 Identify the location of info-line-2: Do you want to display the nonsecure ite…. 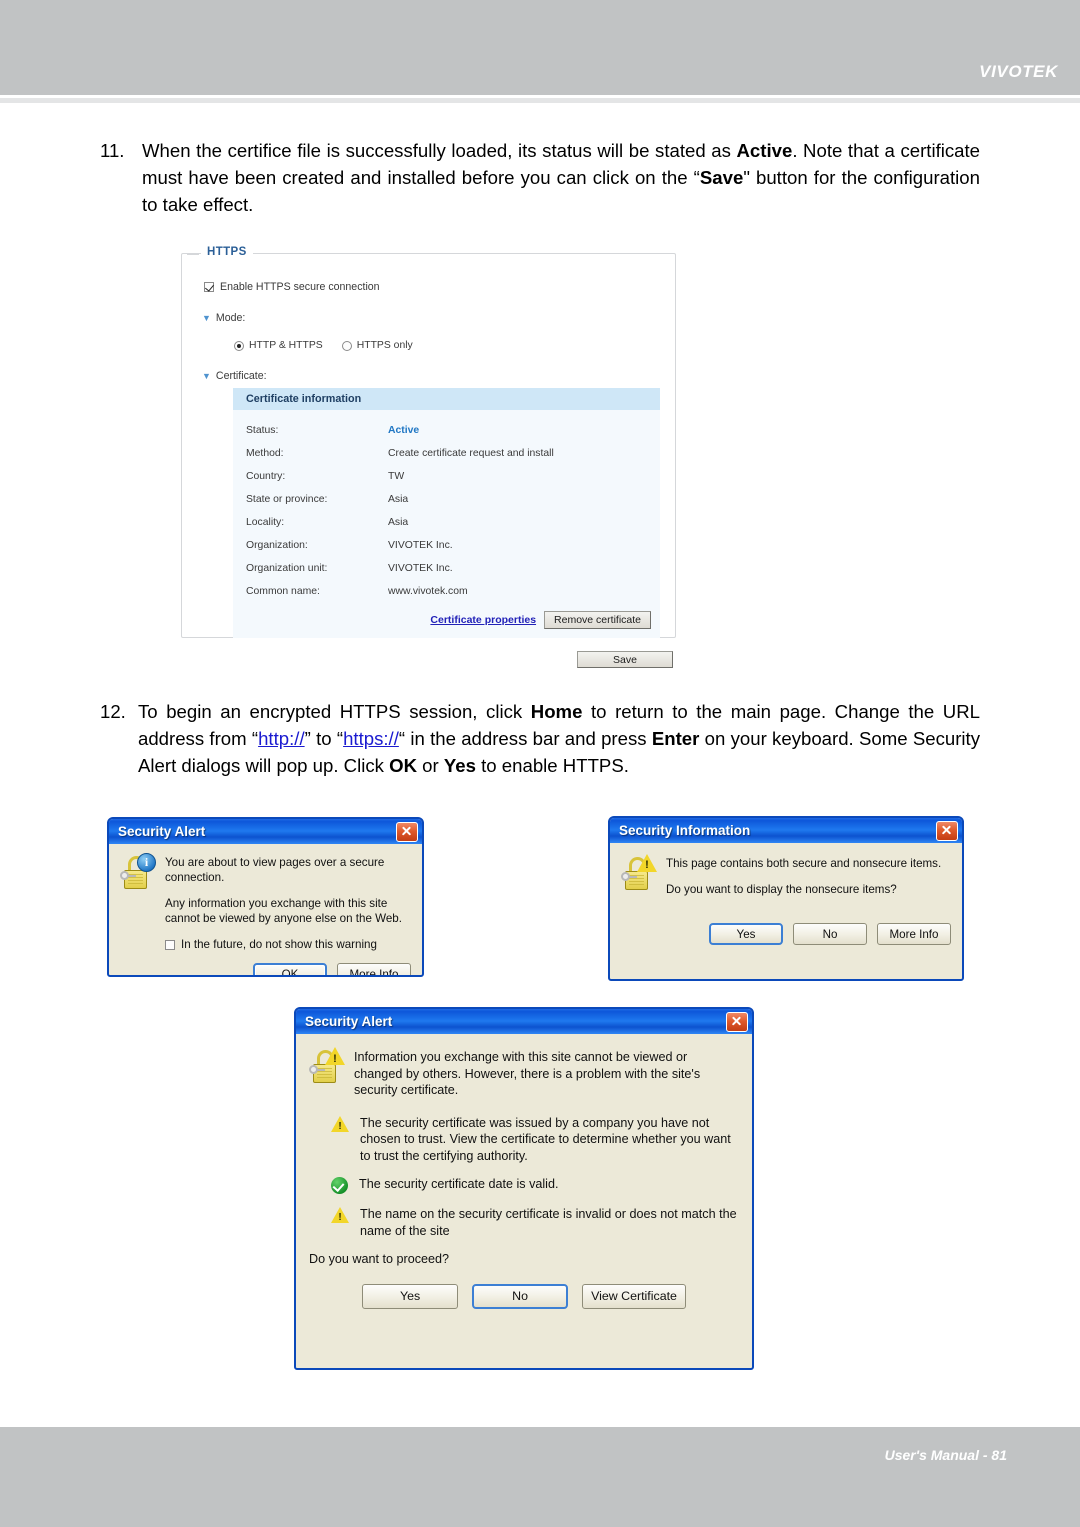
(781, 889).